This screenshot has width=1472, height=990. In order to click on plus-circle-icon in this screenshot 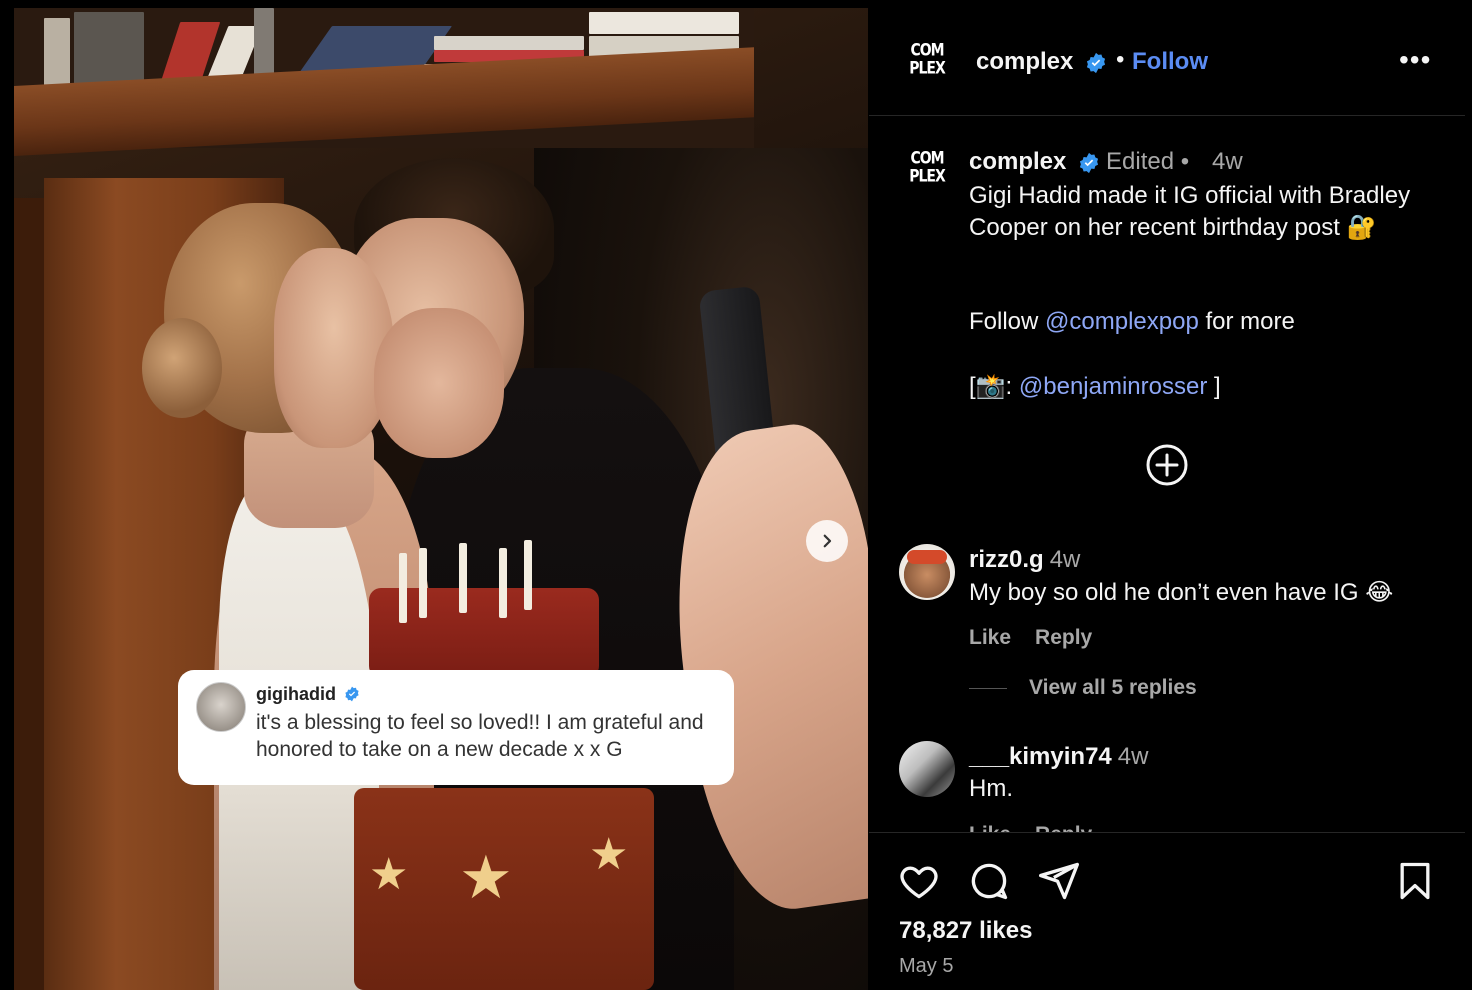, I will do `click(1167, 465)`.